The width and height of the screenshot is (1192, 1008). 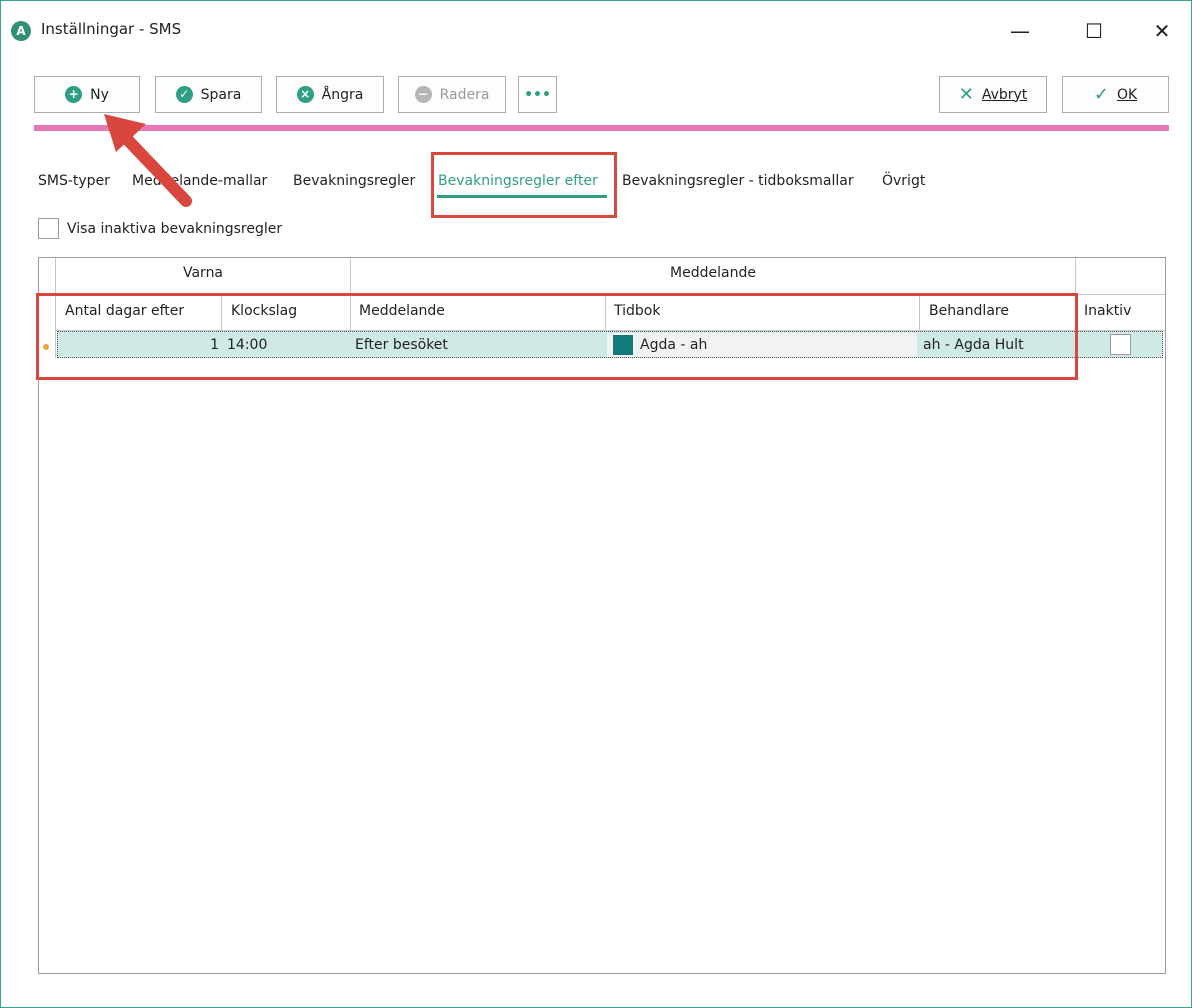 I want to click on cancel-circle-icon: ×, so click(x=305, y=94).